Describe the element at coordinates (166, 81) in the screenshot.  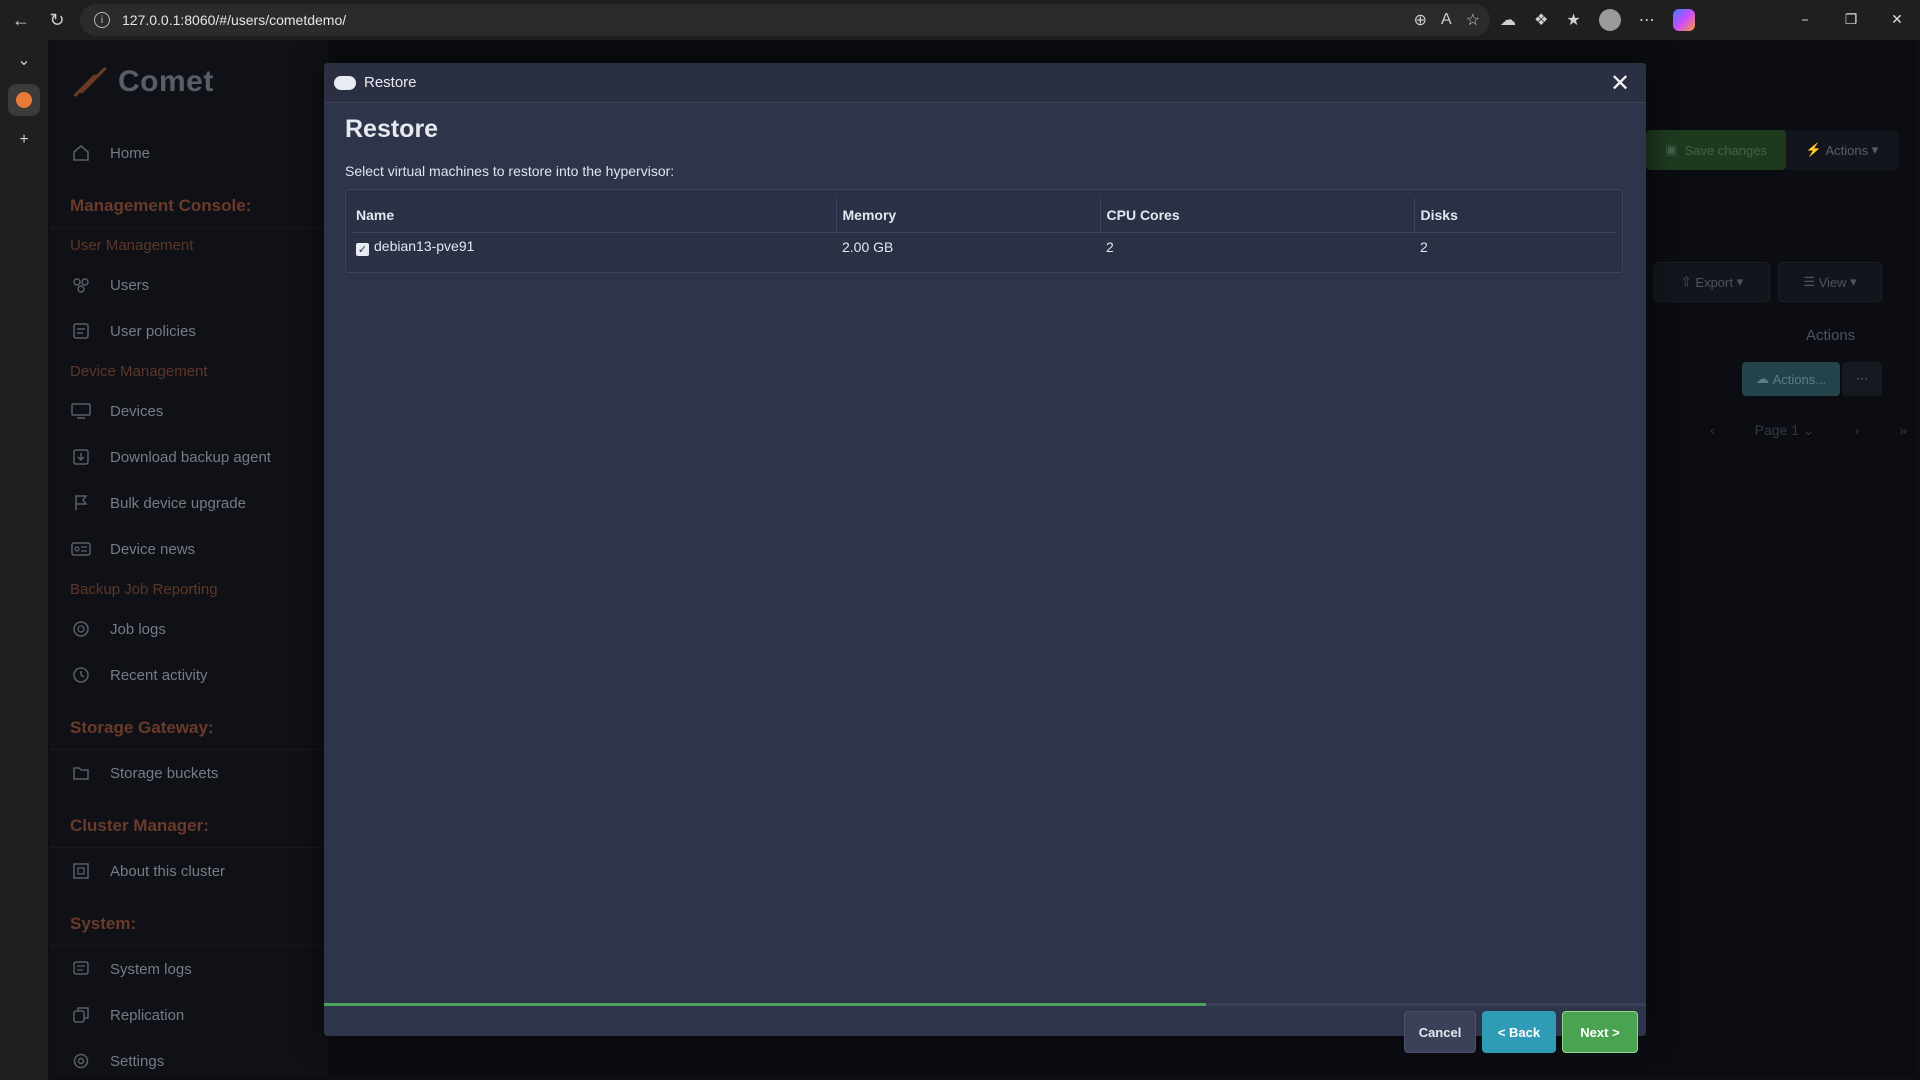
I see `logo-text: Comet` at that location.